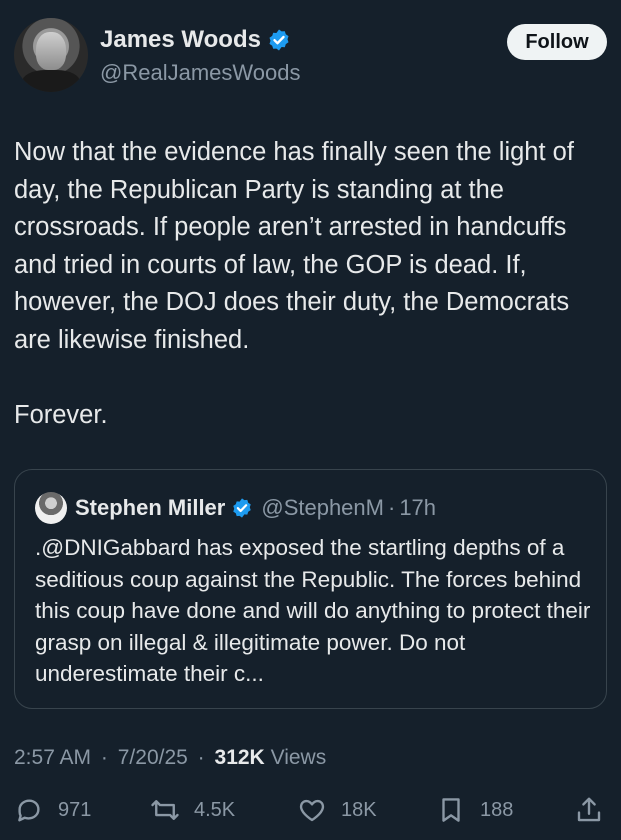  Describe the element at coordinates (52, 810) in the screenshot. I see `reply-button: 971` at that location.